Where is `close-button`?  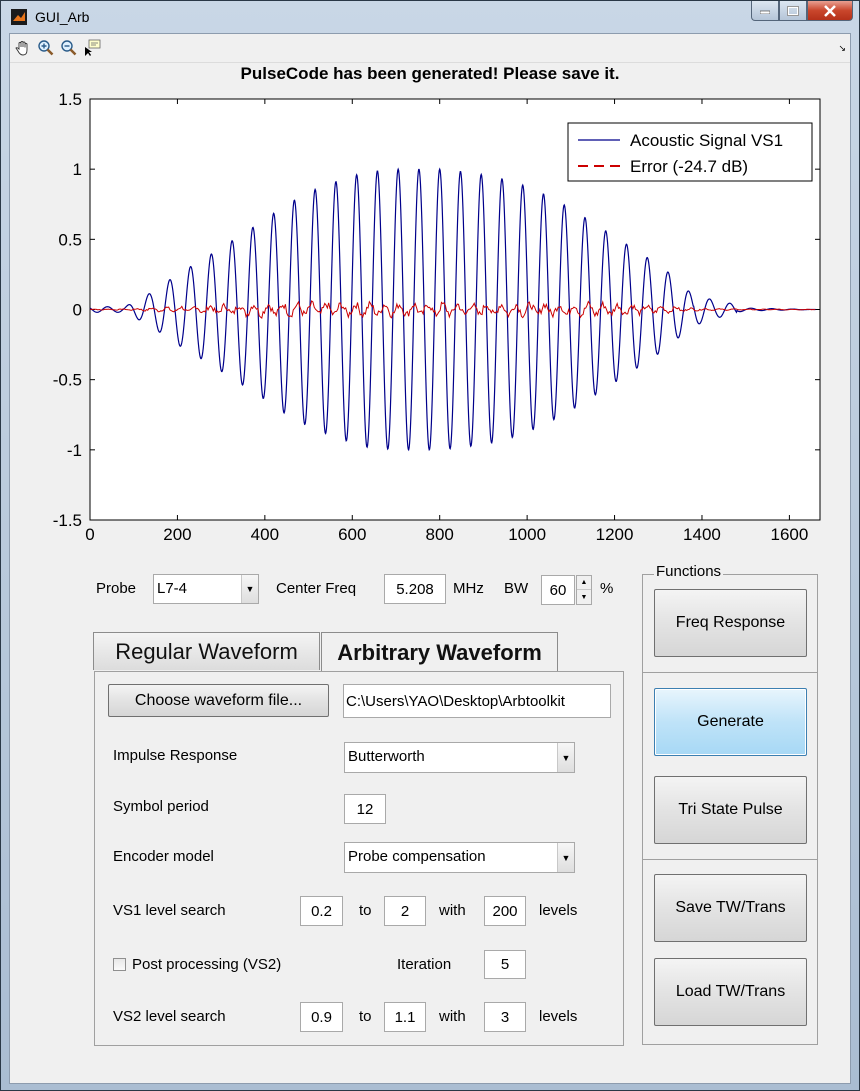
close-button is located at coordinates (830, 11).